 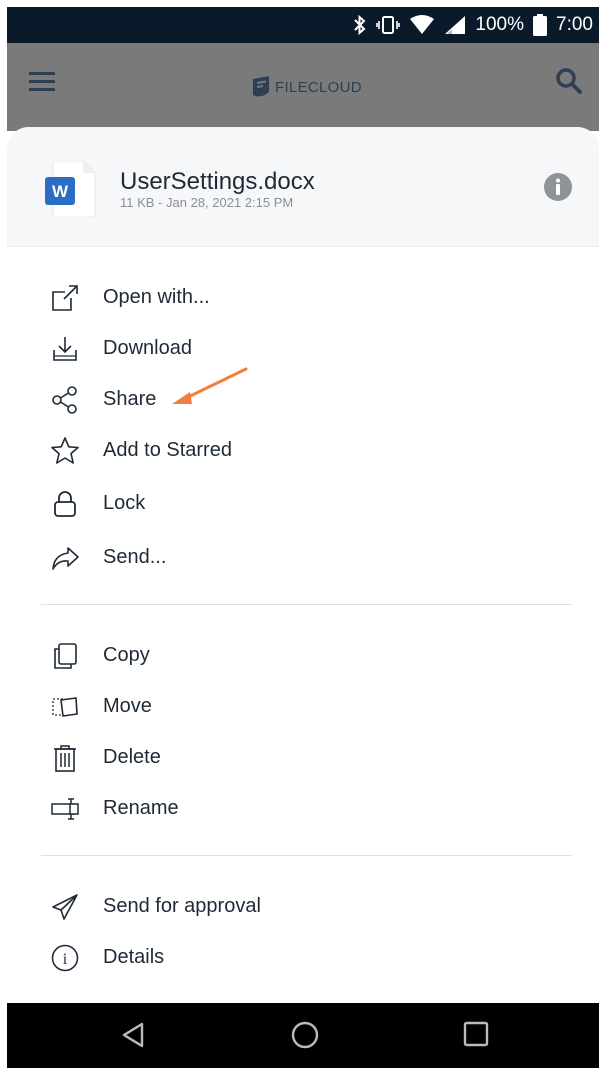 I want to click on move-icon, so click(x=65, y=707).